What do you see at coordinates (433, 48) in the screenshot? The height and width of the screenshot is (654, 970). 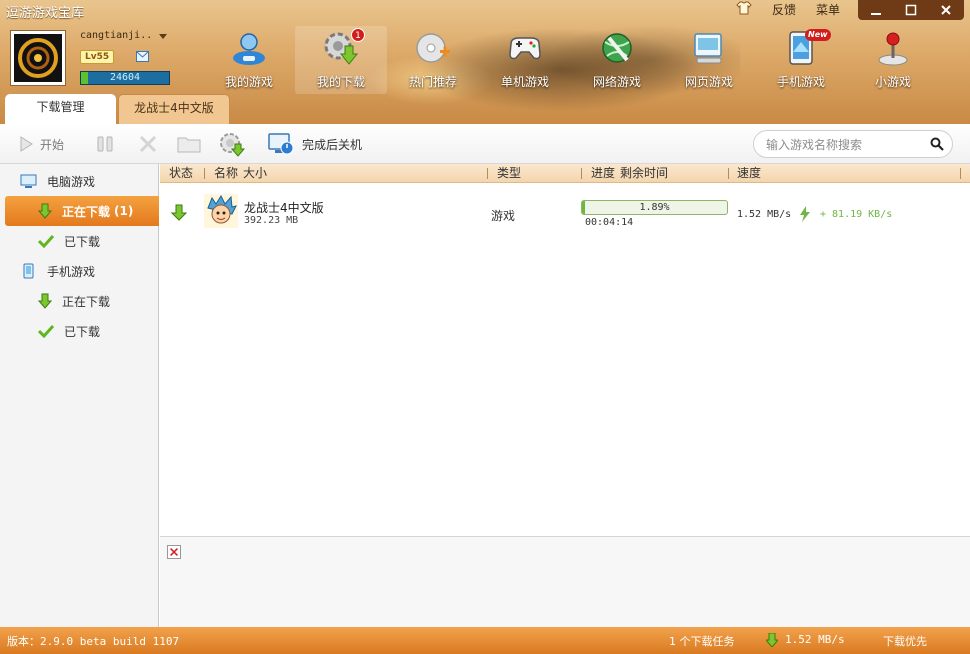 I see `disc-plus-icon` at bounding box center [433, 48].